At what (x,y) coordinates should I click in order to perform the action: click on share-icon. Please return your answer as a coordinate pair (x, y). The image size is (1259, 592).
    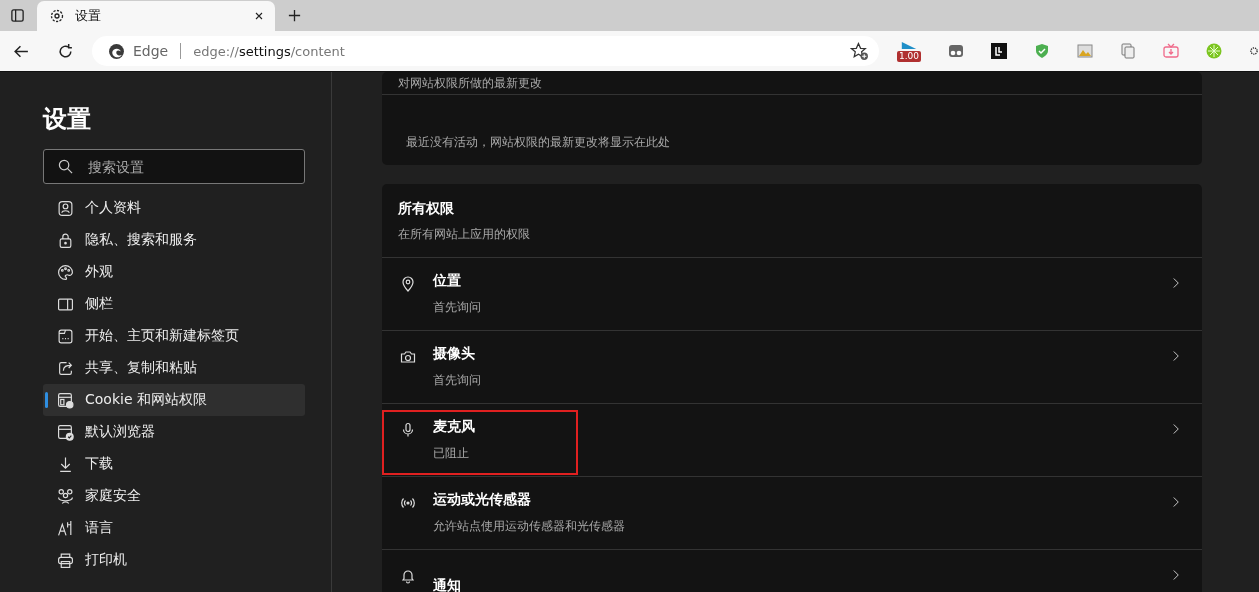
    Looking at the image, I should click on (65, 368).